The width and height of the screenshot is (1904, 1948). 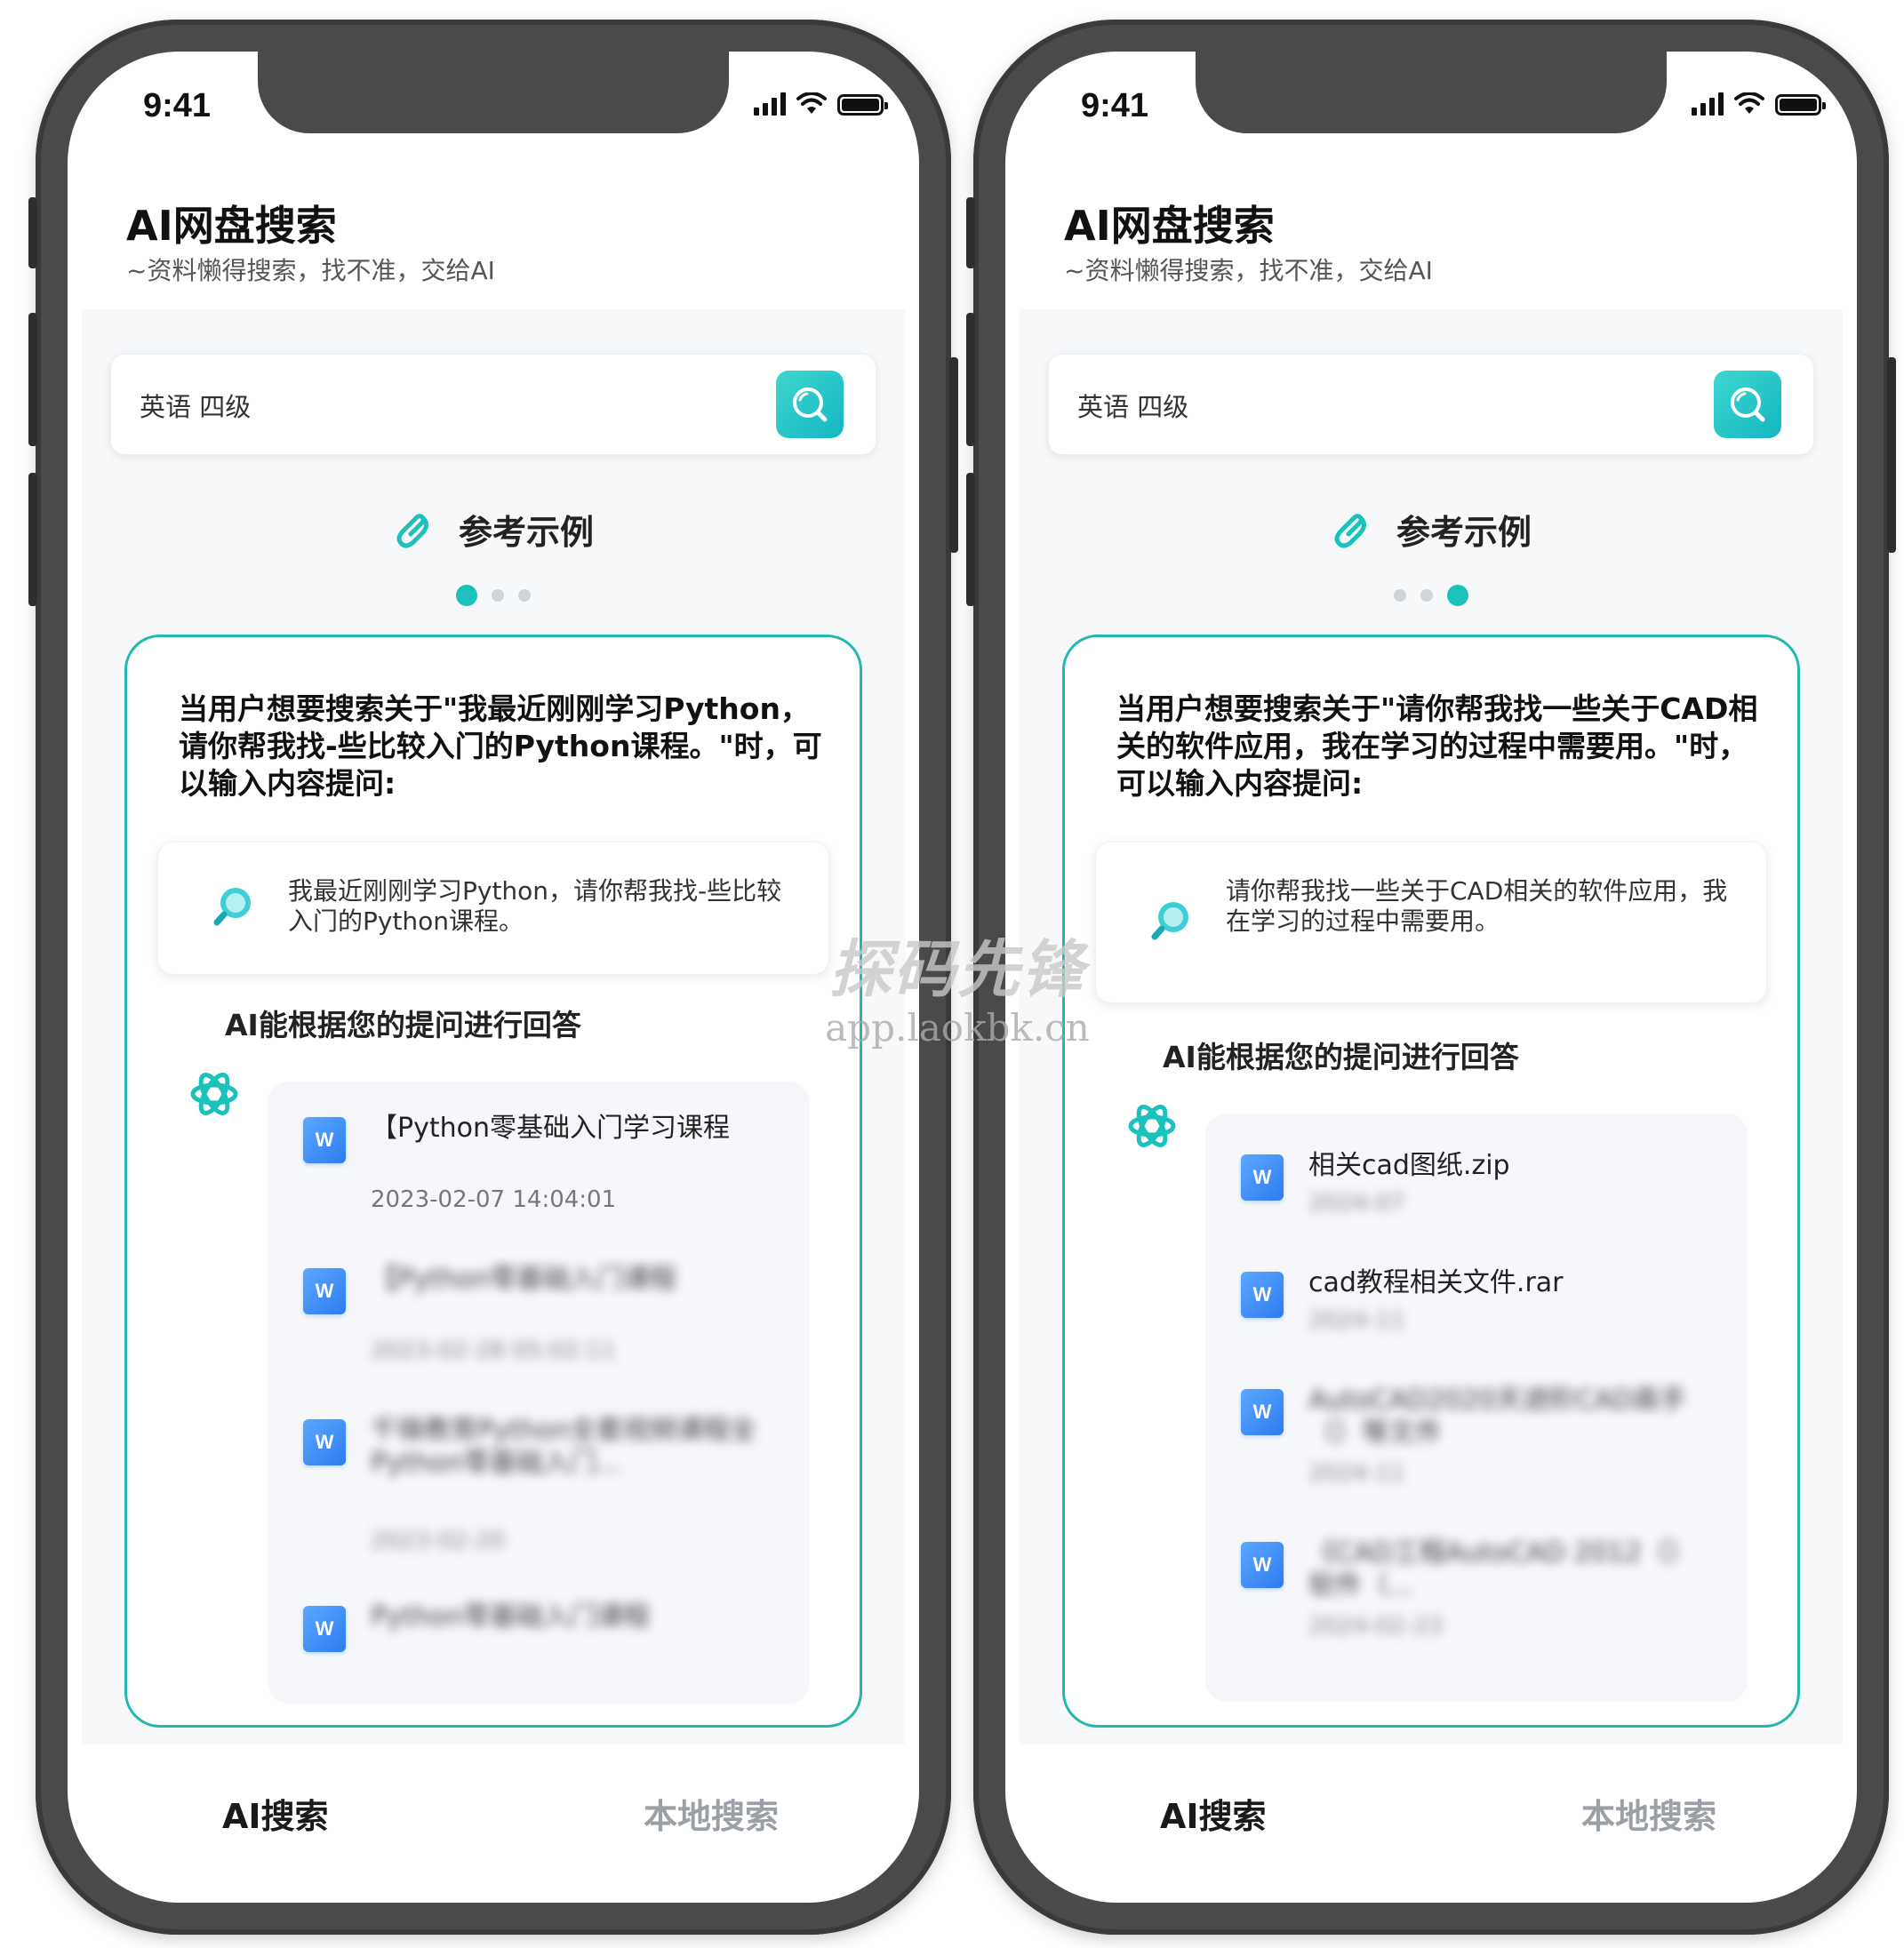 I want to click on result-date: 2023-02-28 05:02:11, so click(x=494, y=1351).